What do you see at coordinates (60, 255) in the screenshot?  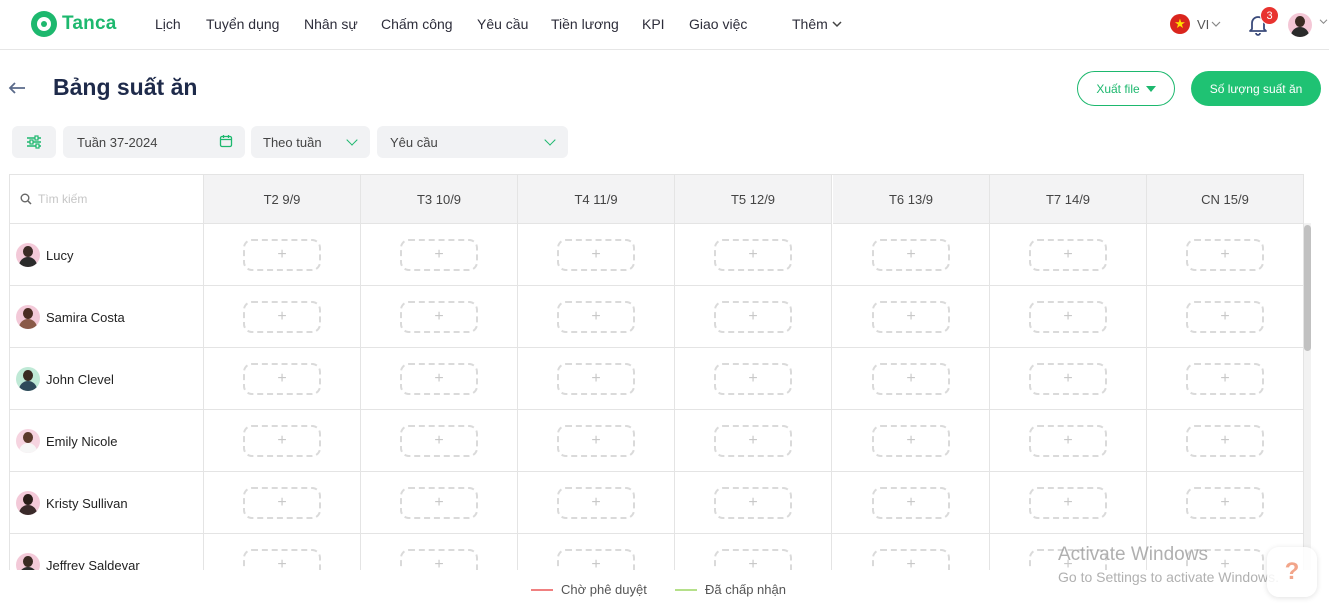 I see `employee-name: Lucy` at bounding box center [60, 255].